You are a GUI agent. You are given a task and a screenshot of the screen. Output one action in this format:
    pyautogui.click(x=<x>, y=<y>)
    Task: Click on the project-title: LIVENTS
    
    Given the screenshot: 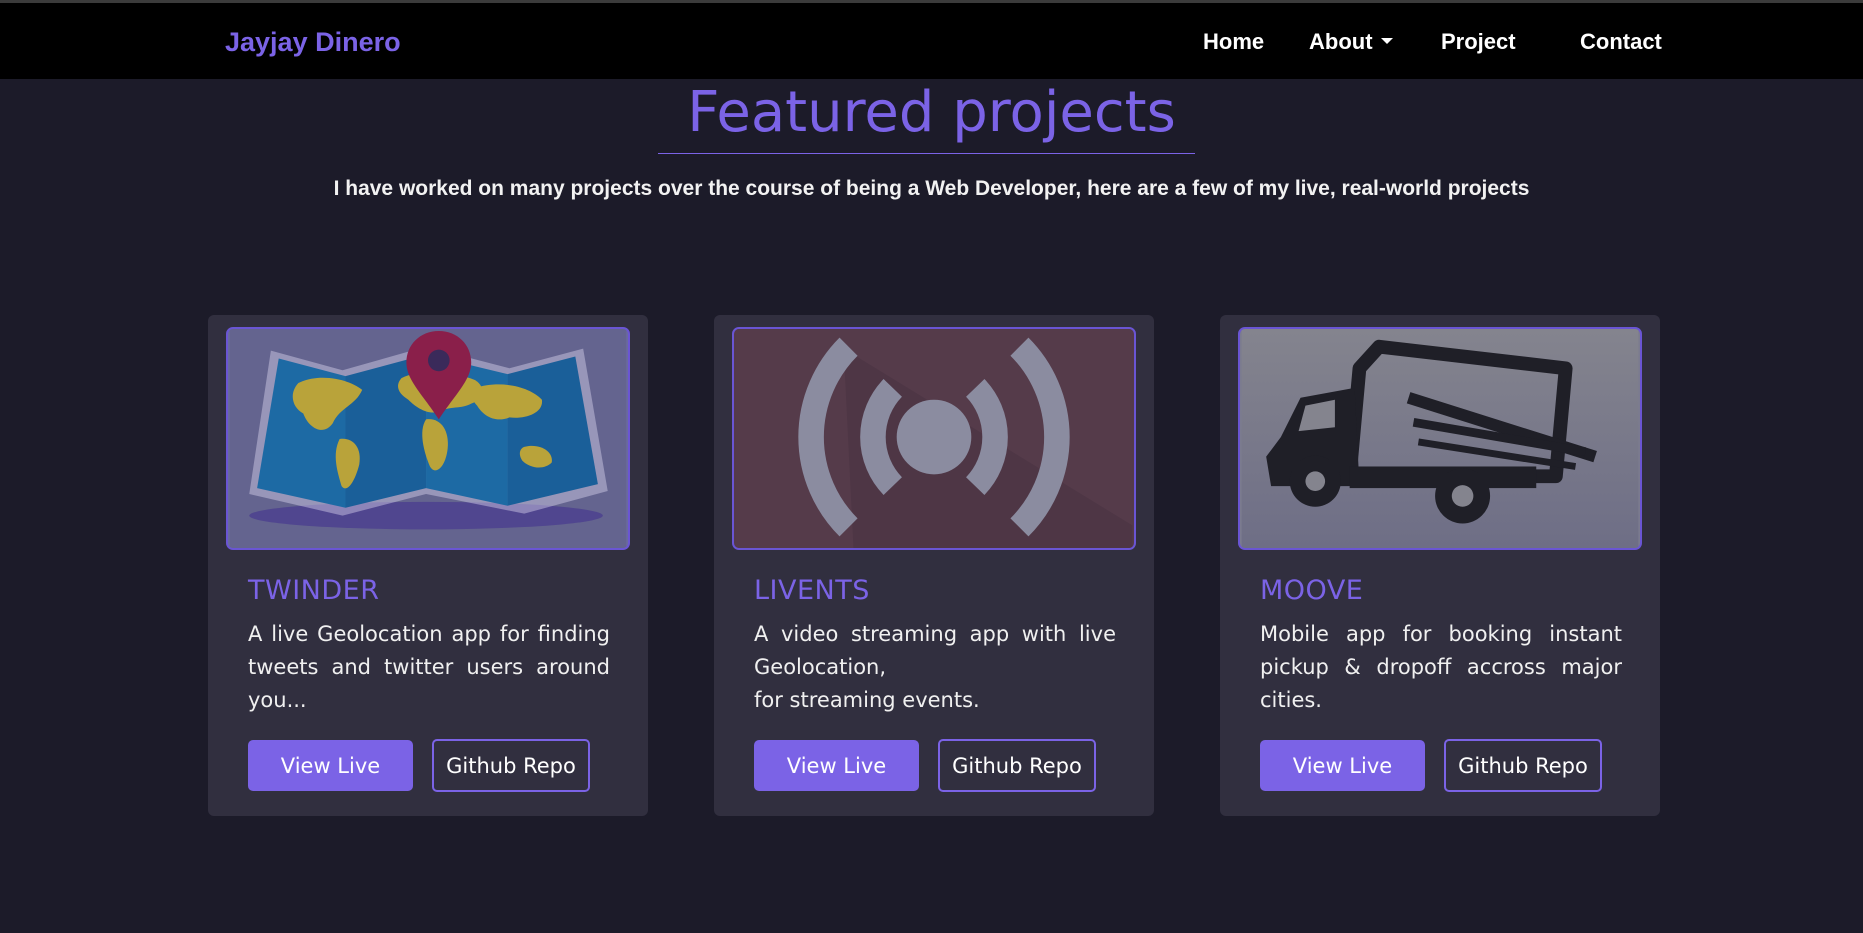 What is the action you would take?
    pyautogui.click(x=812, y=590)
    